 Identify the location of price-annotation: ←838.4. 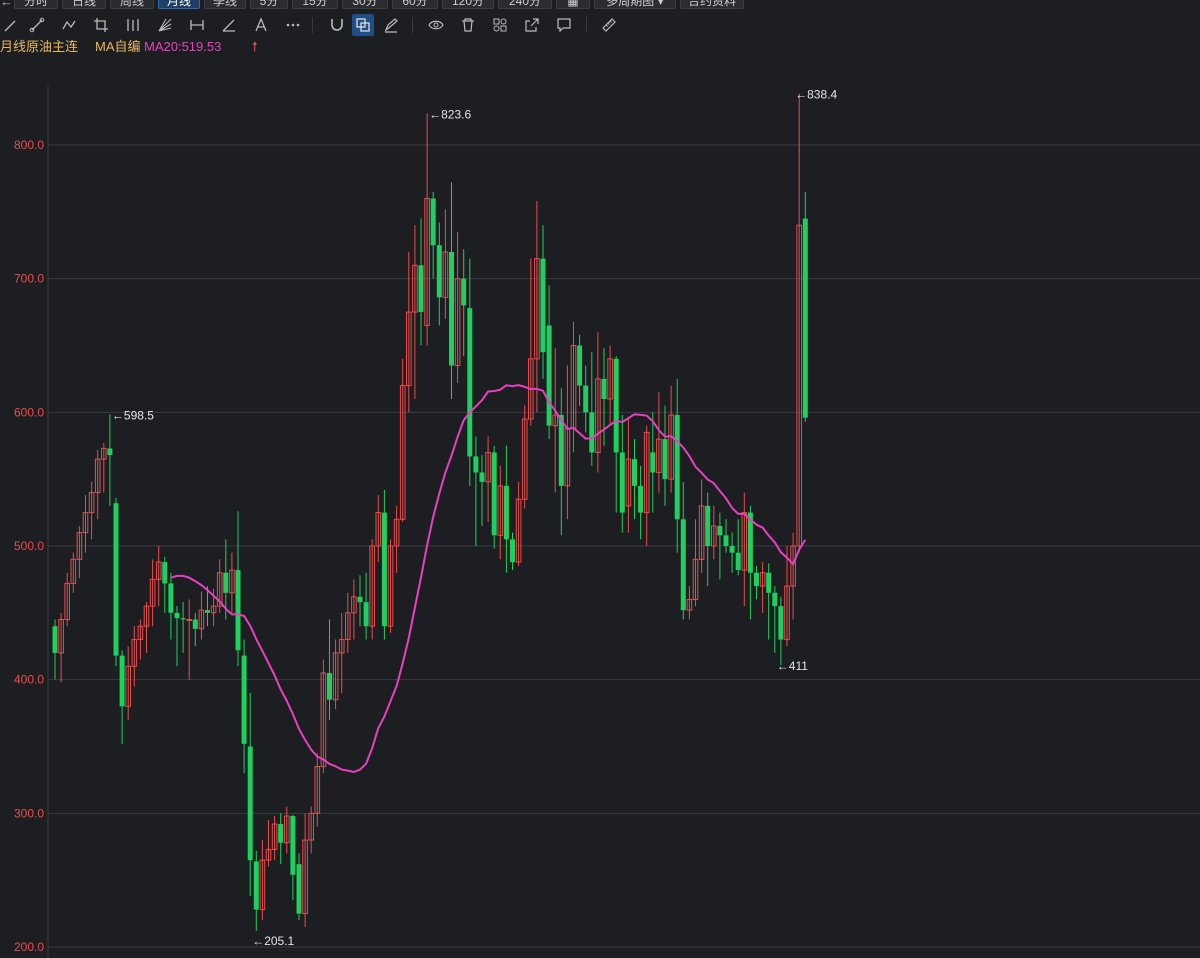
(816, 95).